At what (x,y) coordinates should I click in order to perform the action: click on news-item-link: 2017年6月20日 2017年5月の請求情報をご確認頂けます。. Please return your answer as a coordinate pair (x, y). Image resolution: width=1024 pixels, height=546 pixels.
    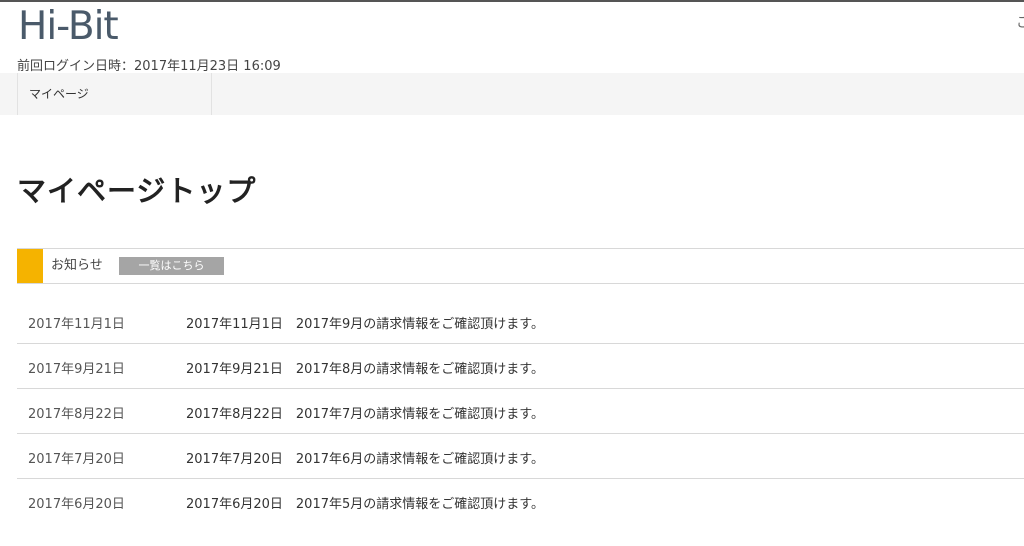
    Looking at the image, I should click on (365, 502).